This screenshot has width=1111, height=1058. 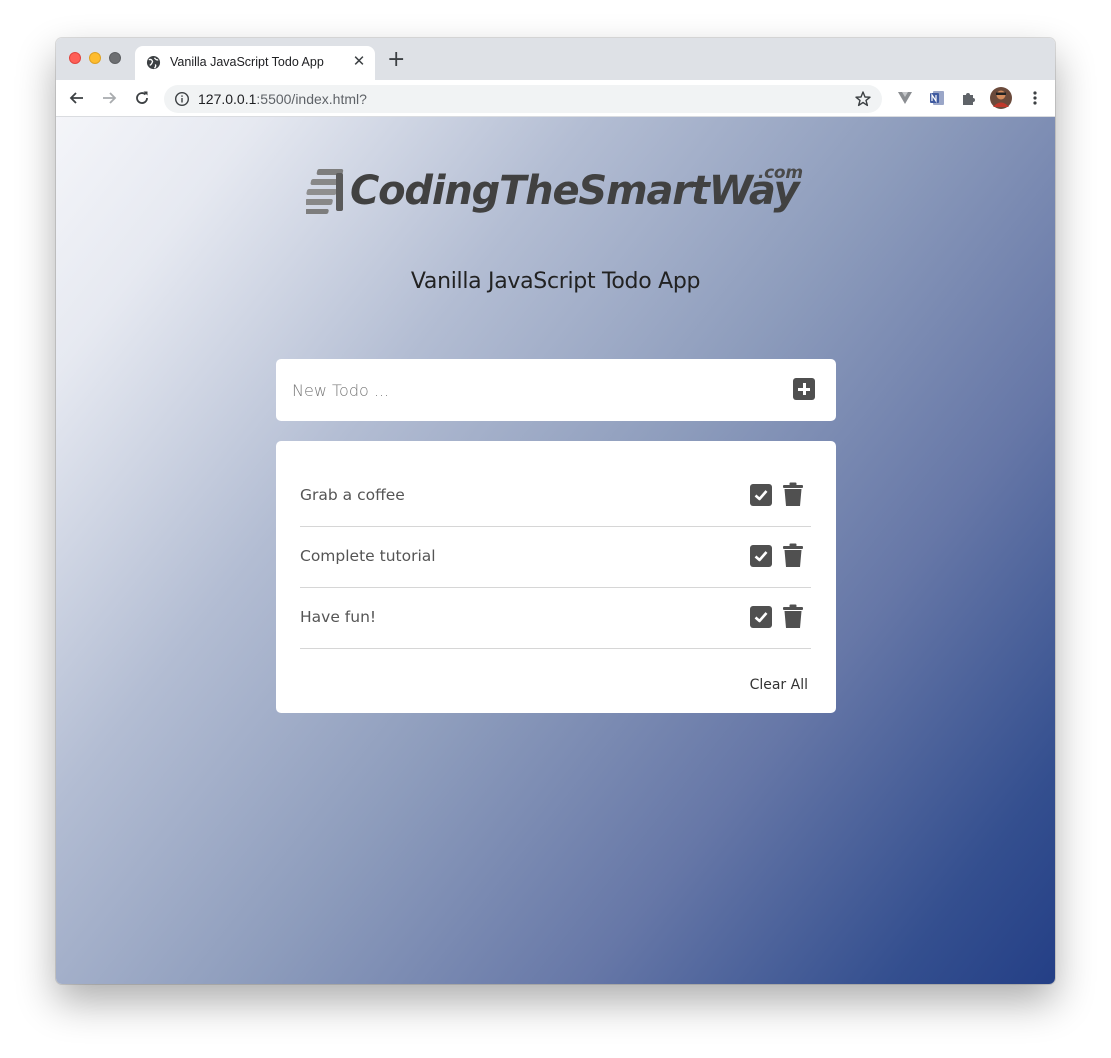 What do you see at coordinates (109, 98) in the screenshot?
I see `forward-arrow-icon` at bounding box center [109, 98].